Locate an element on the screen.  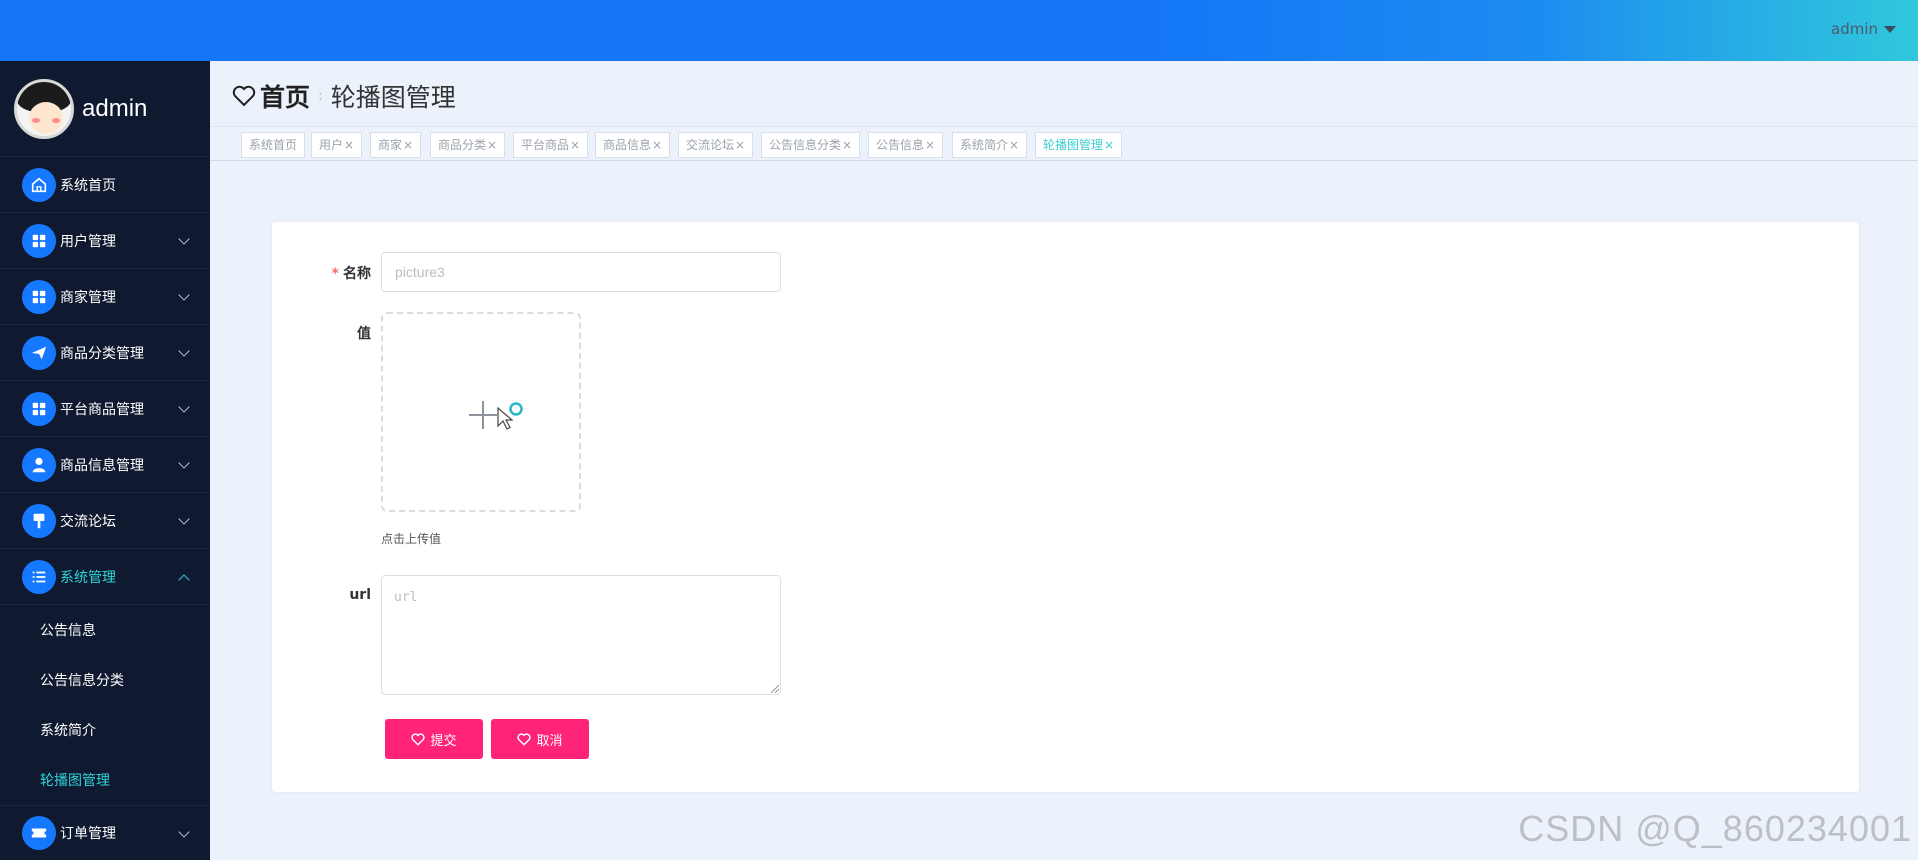
sidebar-item-label: 商品信息管理 is located at coordinates (102, 465).